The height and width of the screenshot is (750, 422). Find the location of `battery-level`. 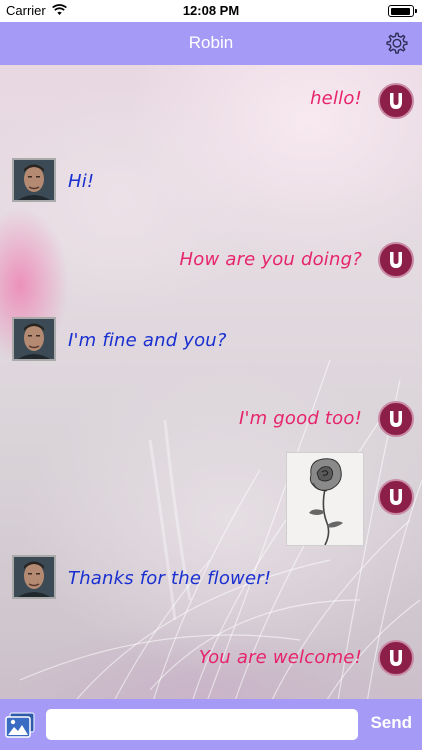

battery-level is located at coordinates (400, 11).